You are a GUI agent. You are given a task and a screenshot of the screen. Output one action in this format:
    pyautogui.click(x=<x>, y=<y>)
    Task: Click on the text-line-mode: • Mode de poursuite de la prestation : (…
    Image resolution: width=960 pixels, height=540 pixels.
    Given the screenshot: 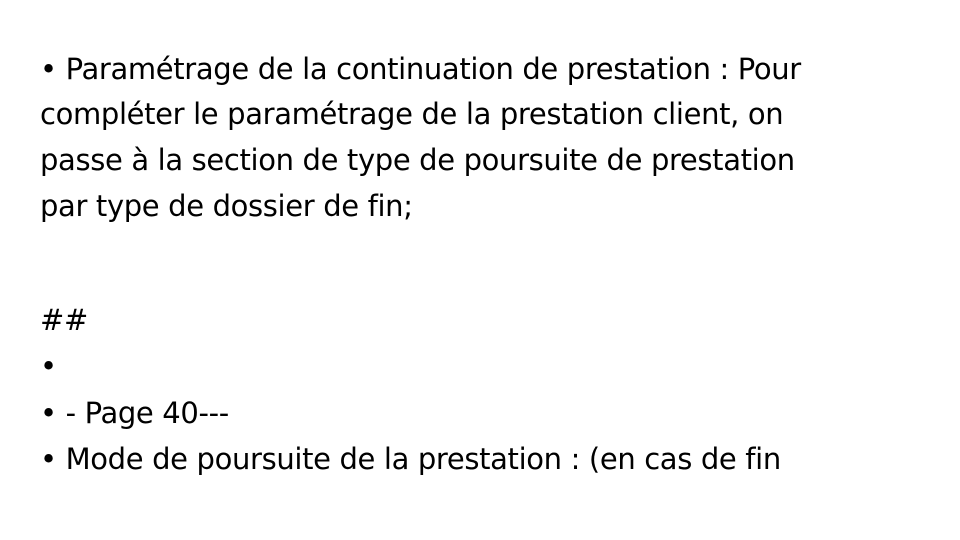 What is the action you would take?
    pyautogui.click(x=410, y=459)
    